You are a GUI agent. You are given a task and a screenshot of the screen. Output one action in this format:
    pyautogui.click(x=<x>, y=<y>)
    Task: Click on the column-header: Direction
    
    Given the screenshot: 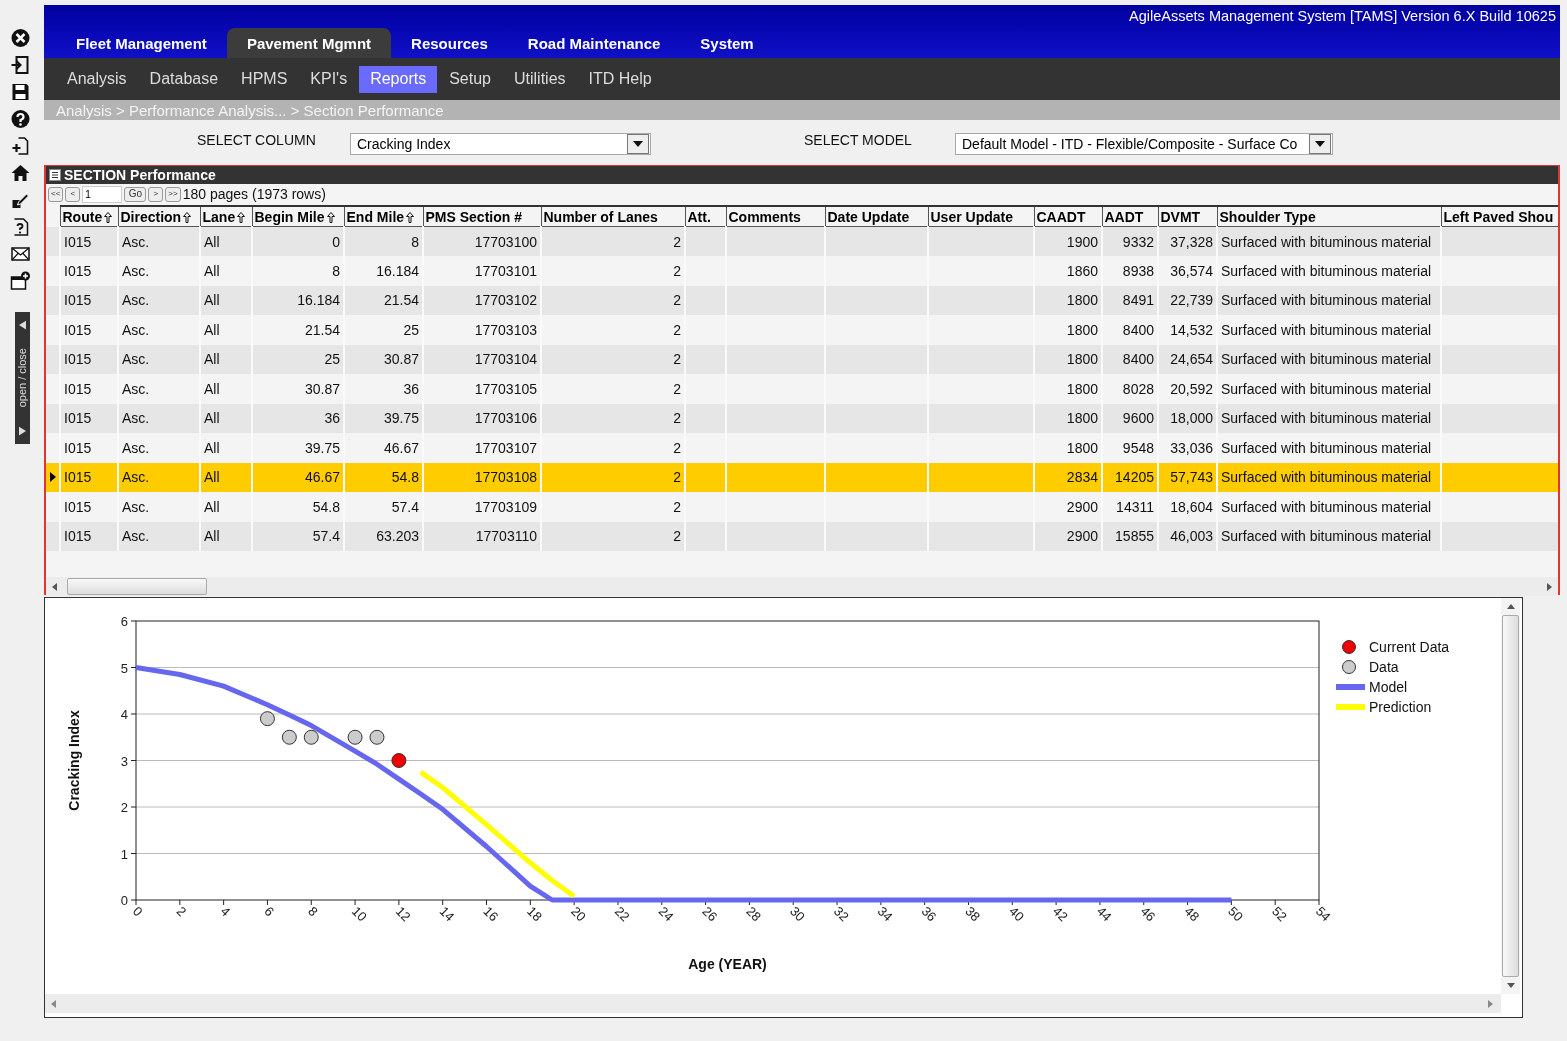 What is the action you would take?
    pyautogui.click(x=159, y=216)
    